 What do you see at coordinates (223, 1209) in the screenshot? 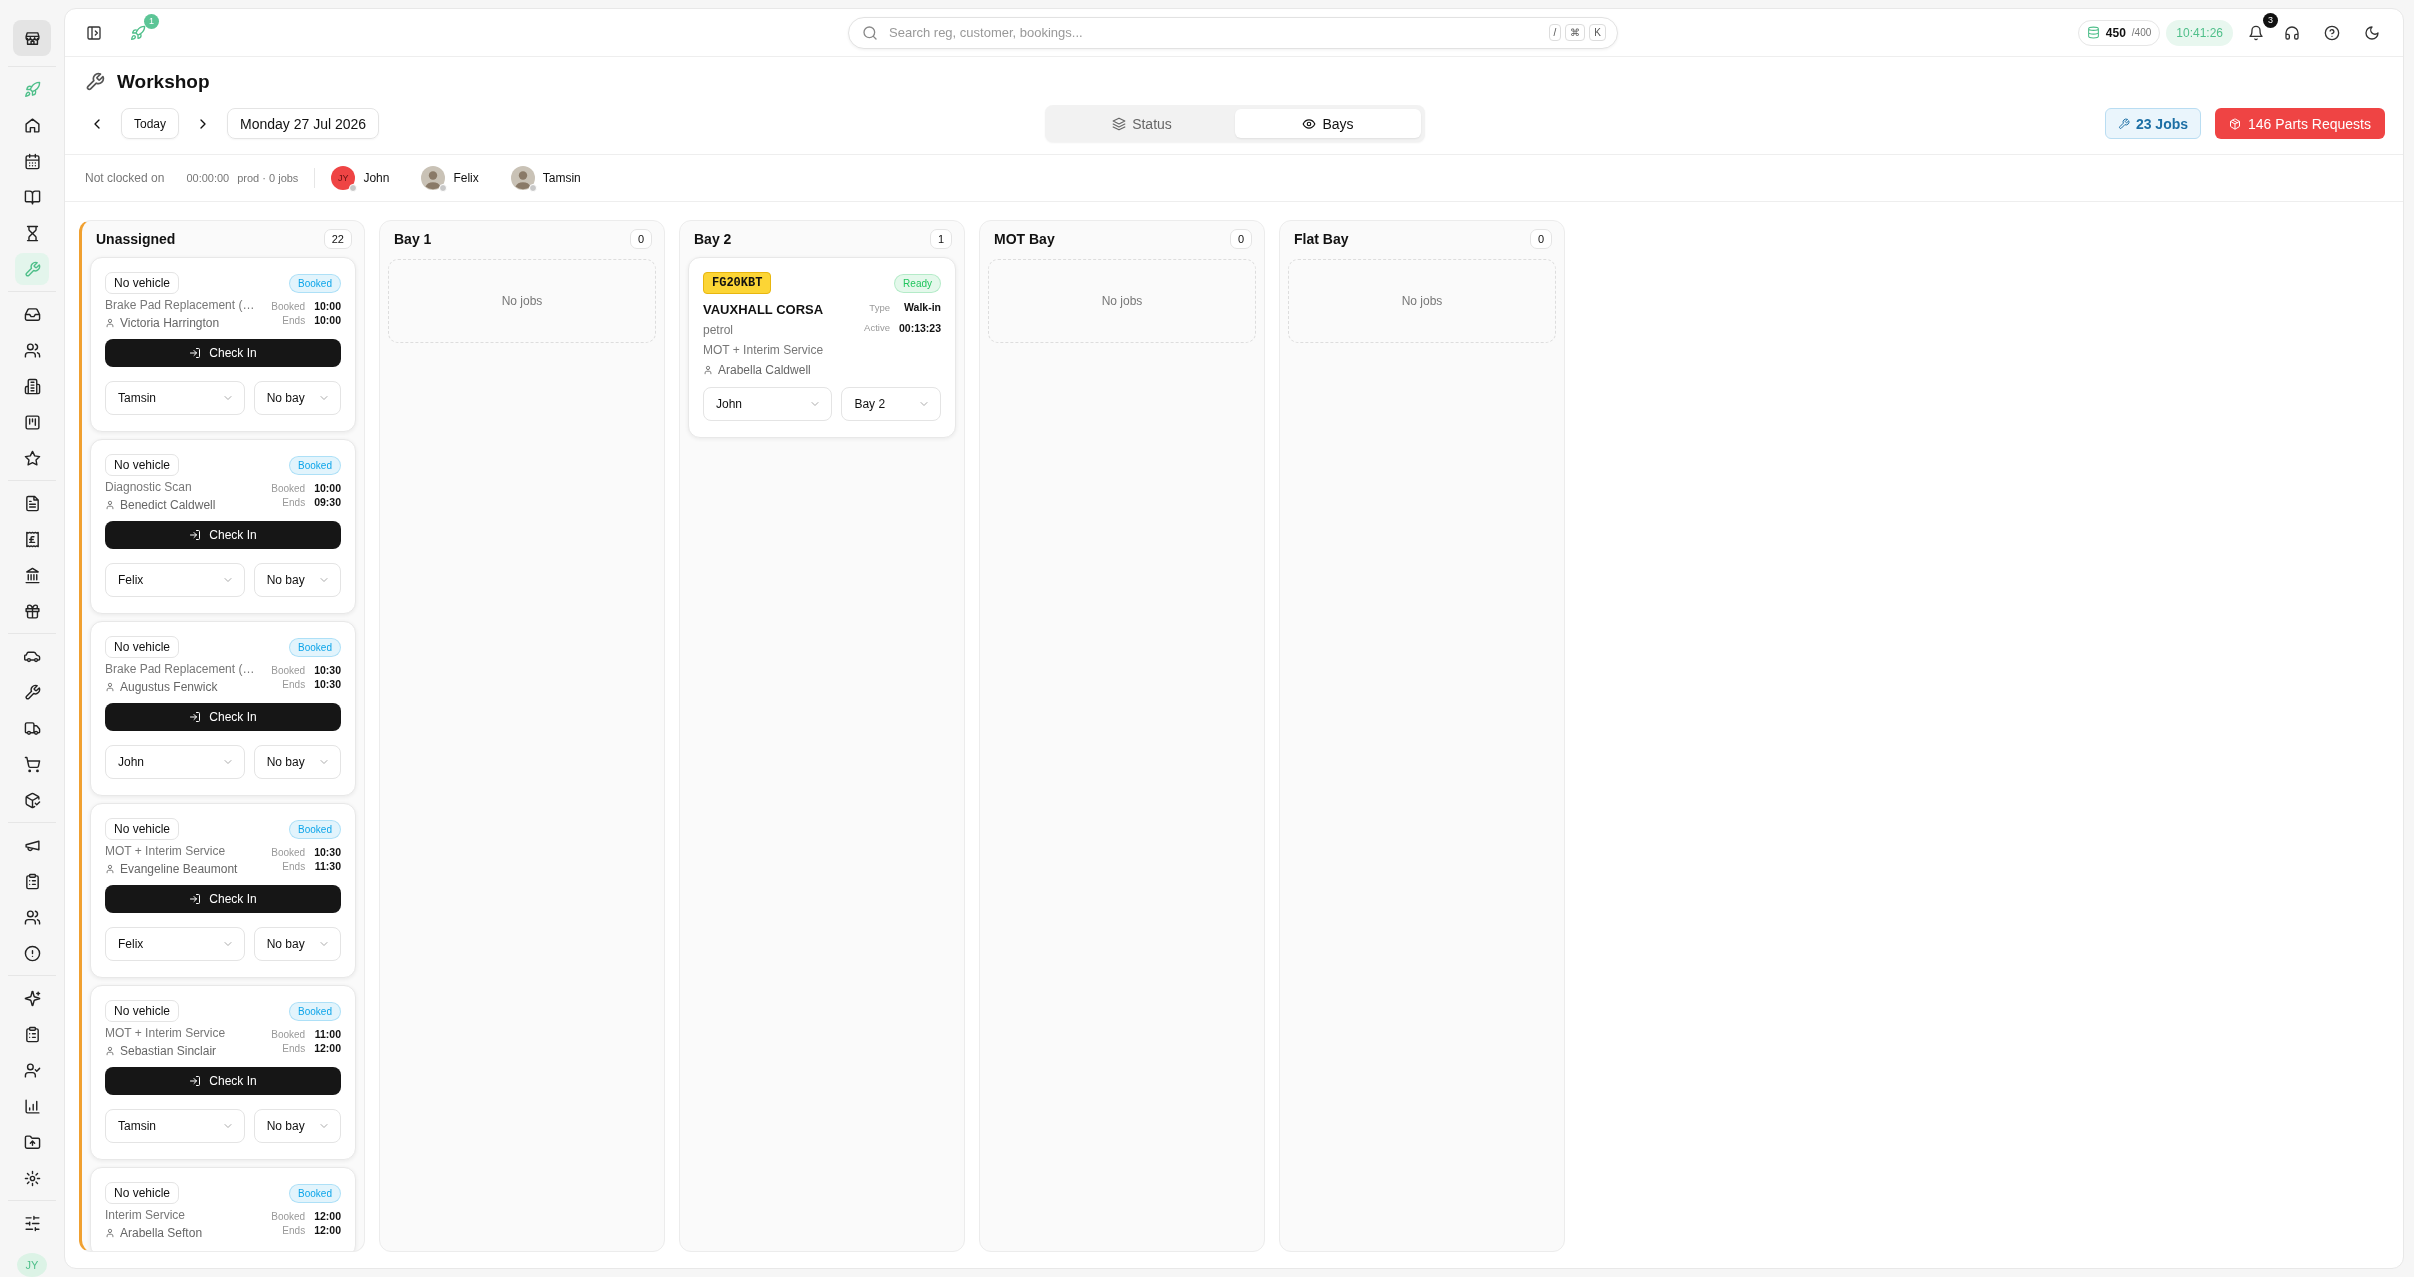
I see `job-card: No vehicle Booked Interim Service Arabella Sefton Booked 12:00 Ends 12:00` at bounding box center [223, 1209].